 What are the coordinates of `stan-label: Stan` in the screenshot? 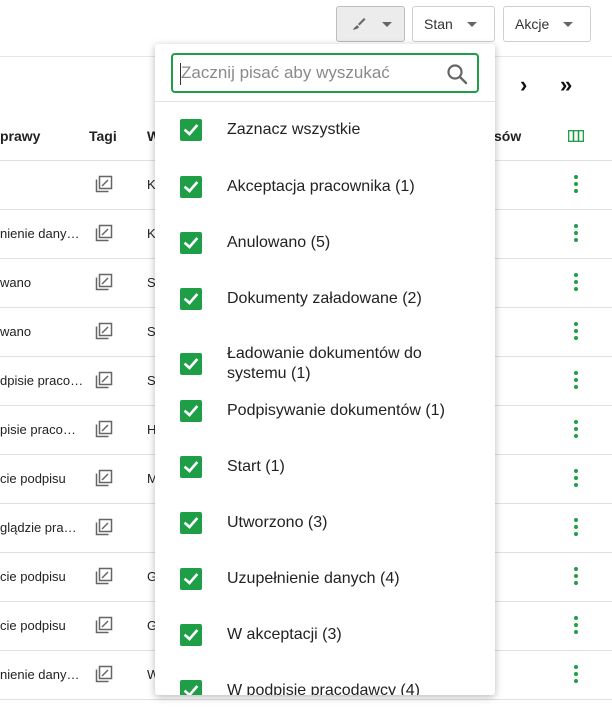 It's located at (438, 24).